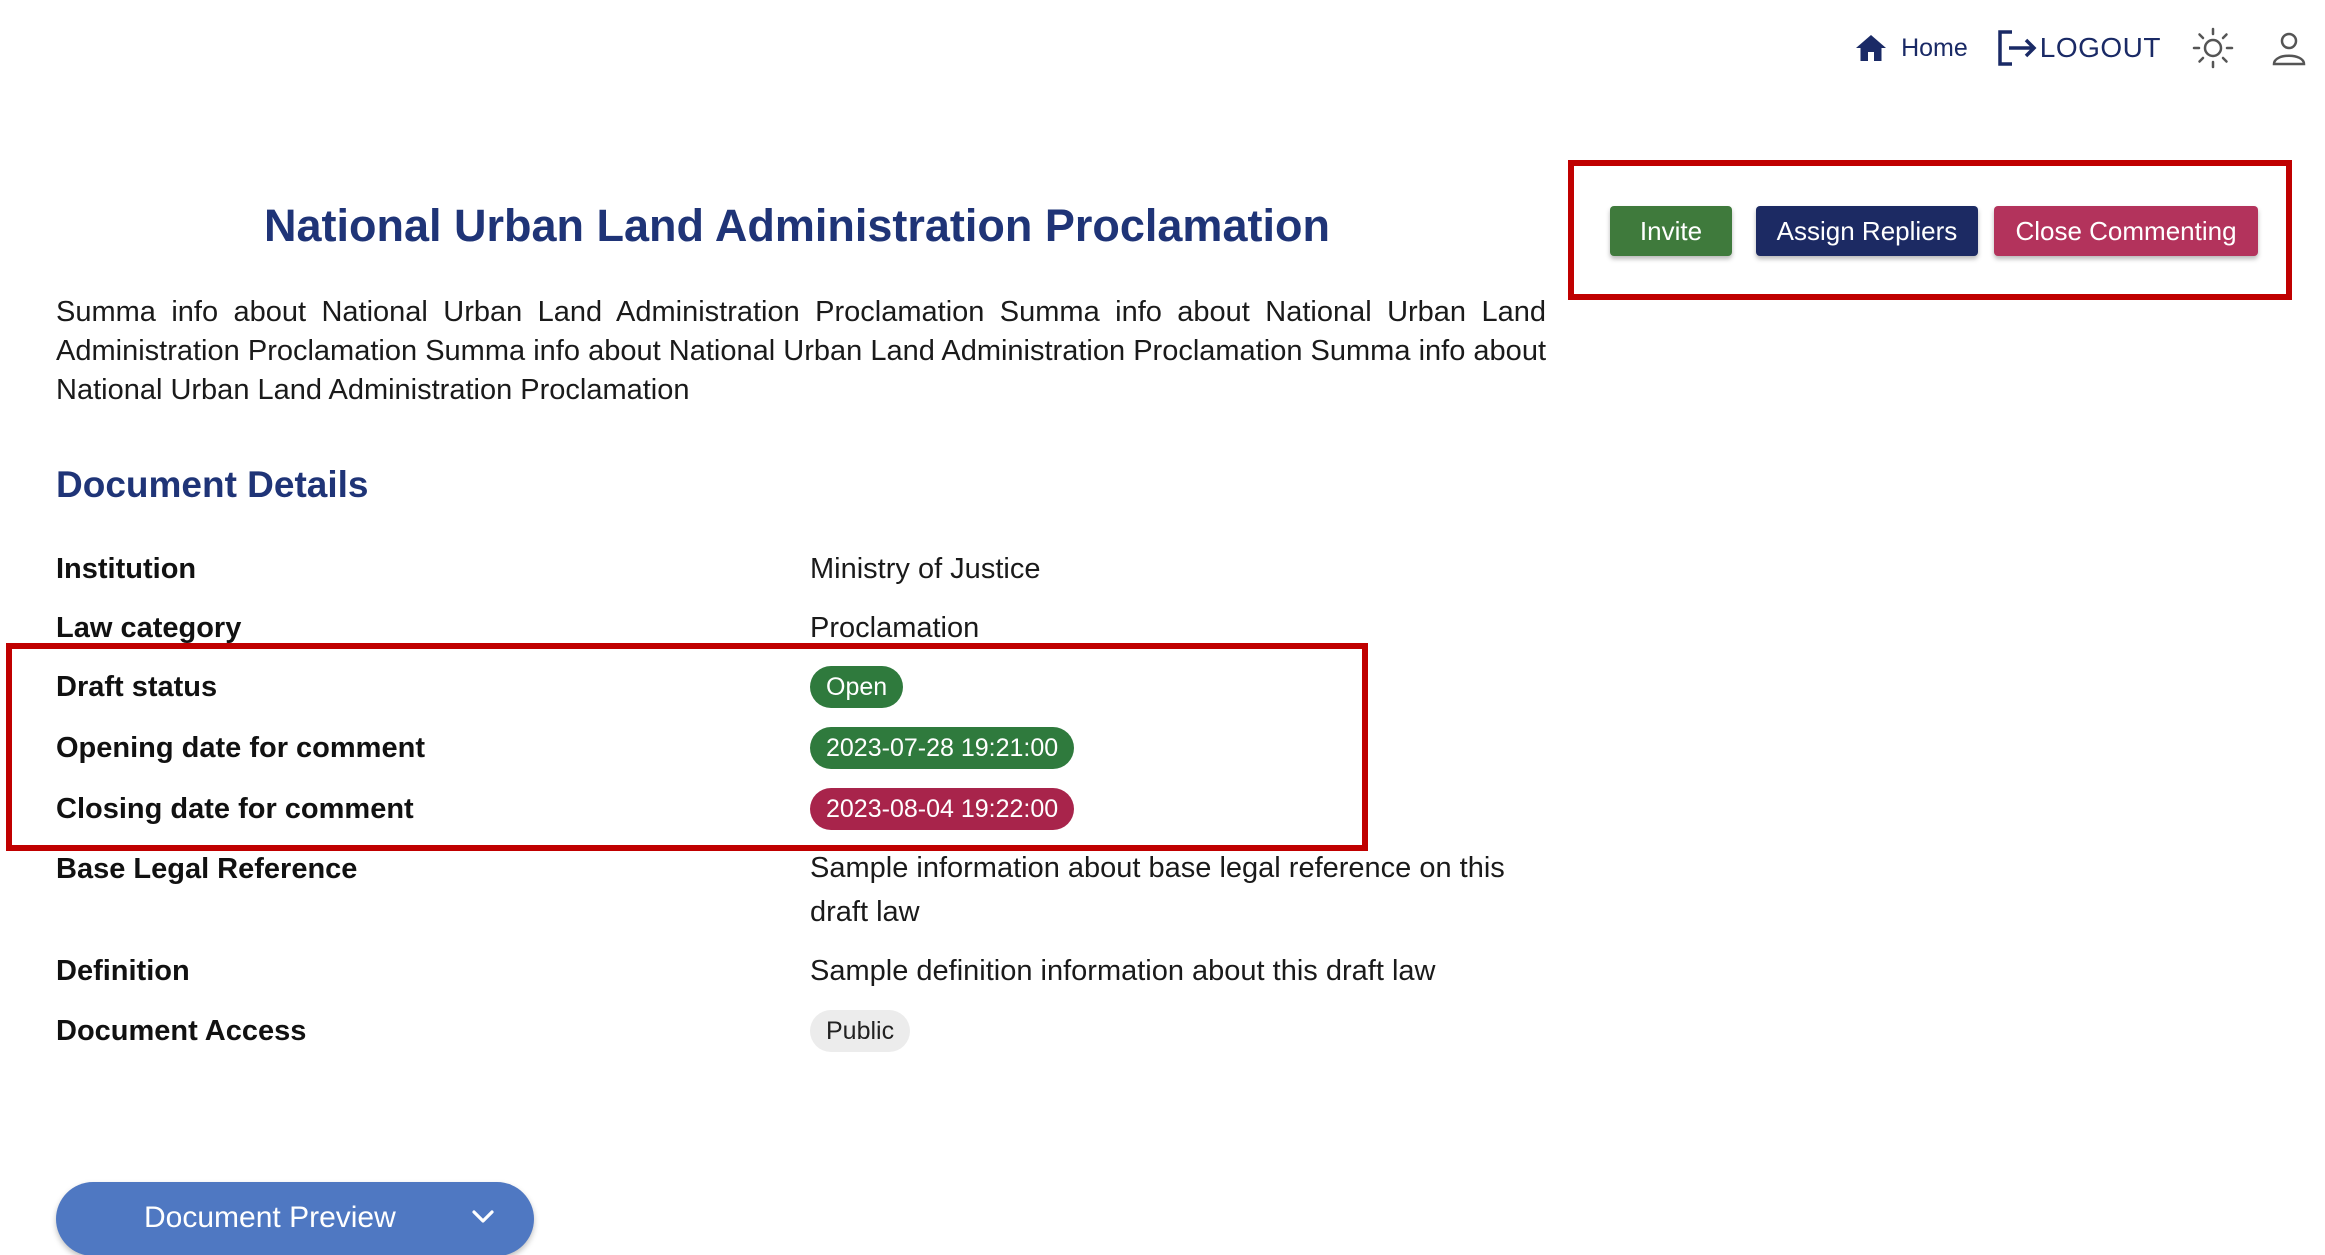  I want to click on law-category-value: Proclamation, so click(895, 628).